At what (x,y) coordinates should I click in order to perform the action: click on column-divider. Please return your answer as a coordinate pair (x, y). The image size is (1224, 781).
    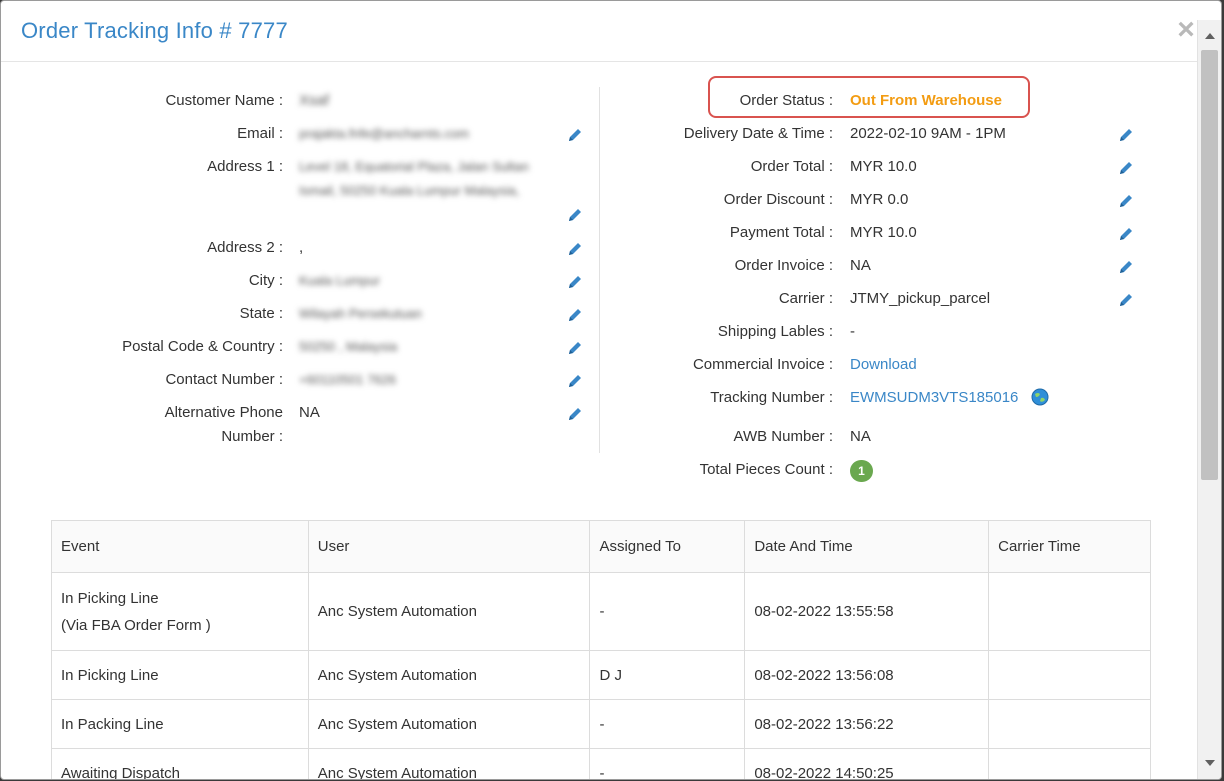
    Looking at the image, I should click on (599, 270).